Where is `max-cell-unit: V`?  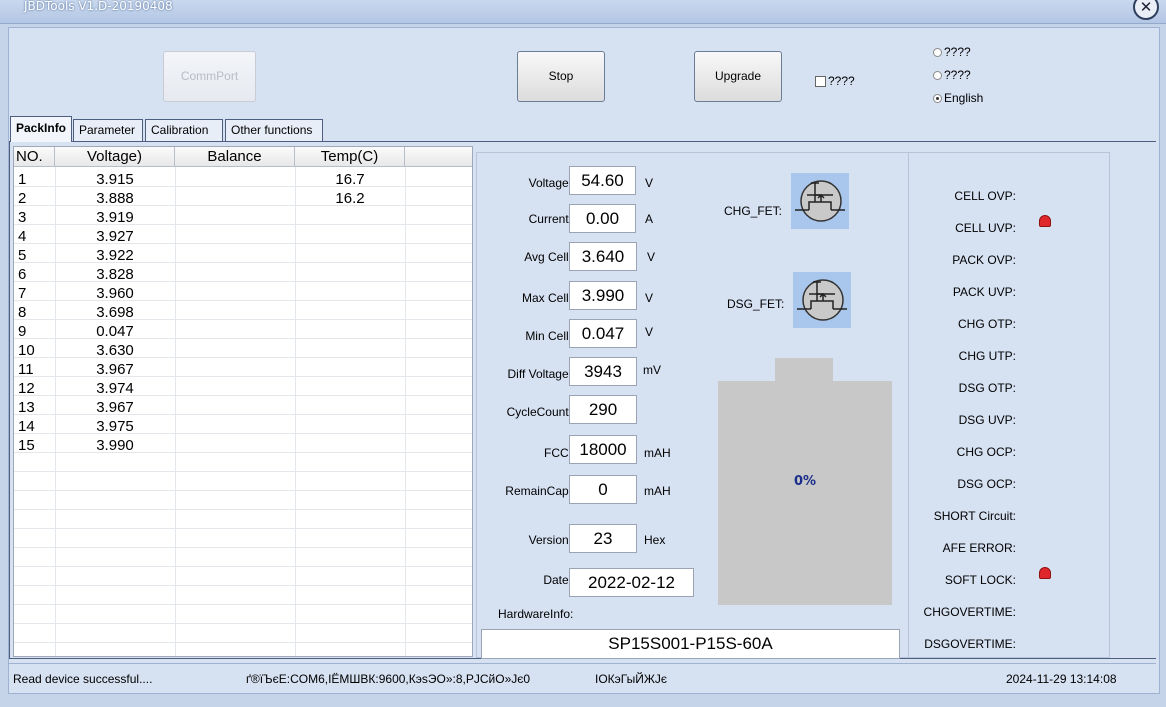 max-cell-unit: V is located at coordinates (649, 298).